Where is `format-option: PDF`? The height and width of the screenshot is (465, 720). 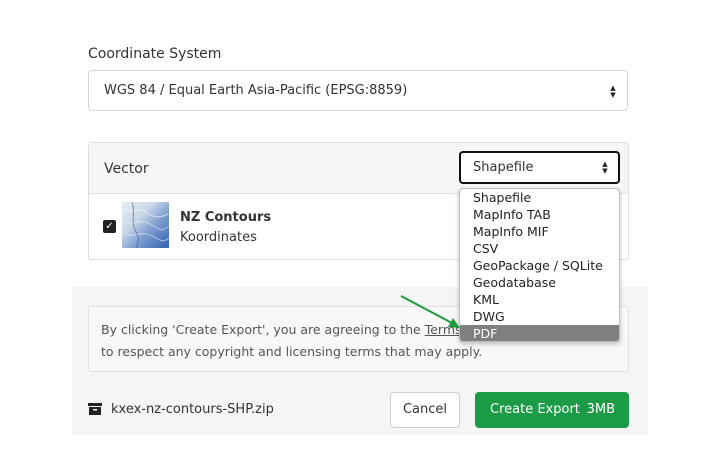 format-option: PDF is located at coordinates (539, 333).